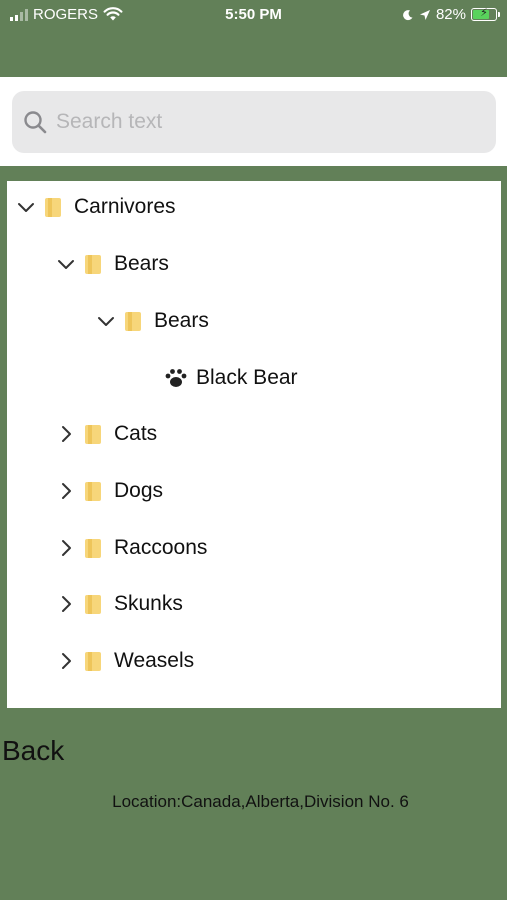  Describe the element at coordinates (152, 321) in the screenshot. I see `tree-node-bears-sub: Bears` at that location.